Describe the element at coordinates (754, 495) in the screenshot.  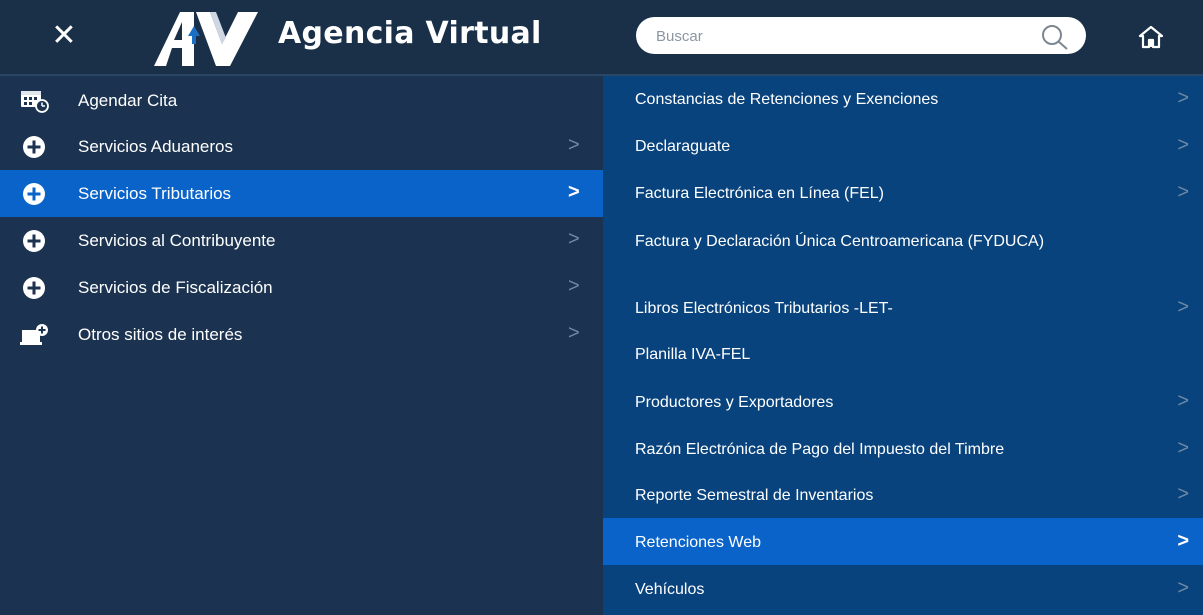
I see `submenu-item-label: Reporte Semestral de Inventarios` at that location.